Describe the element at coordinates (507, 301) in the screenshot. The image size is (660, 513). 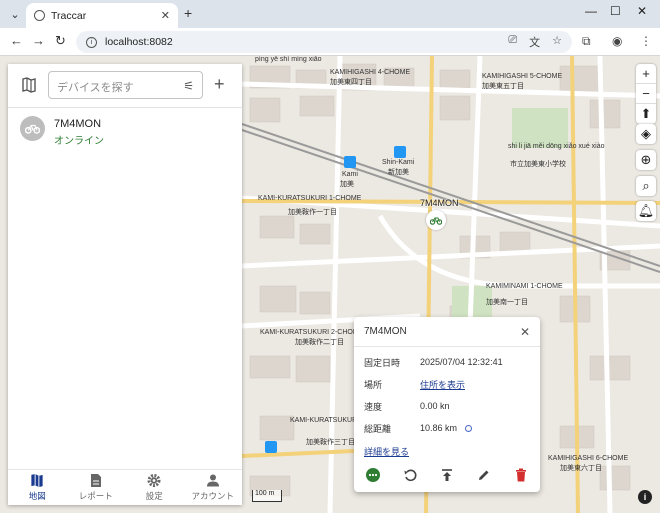
I see `svg-text: 加美南一丁目` at that location.